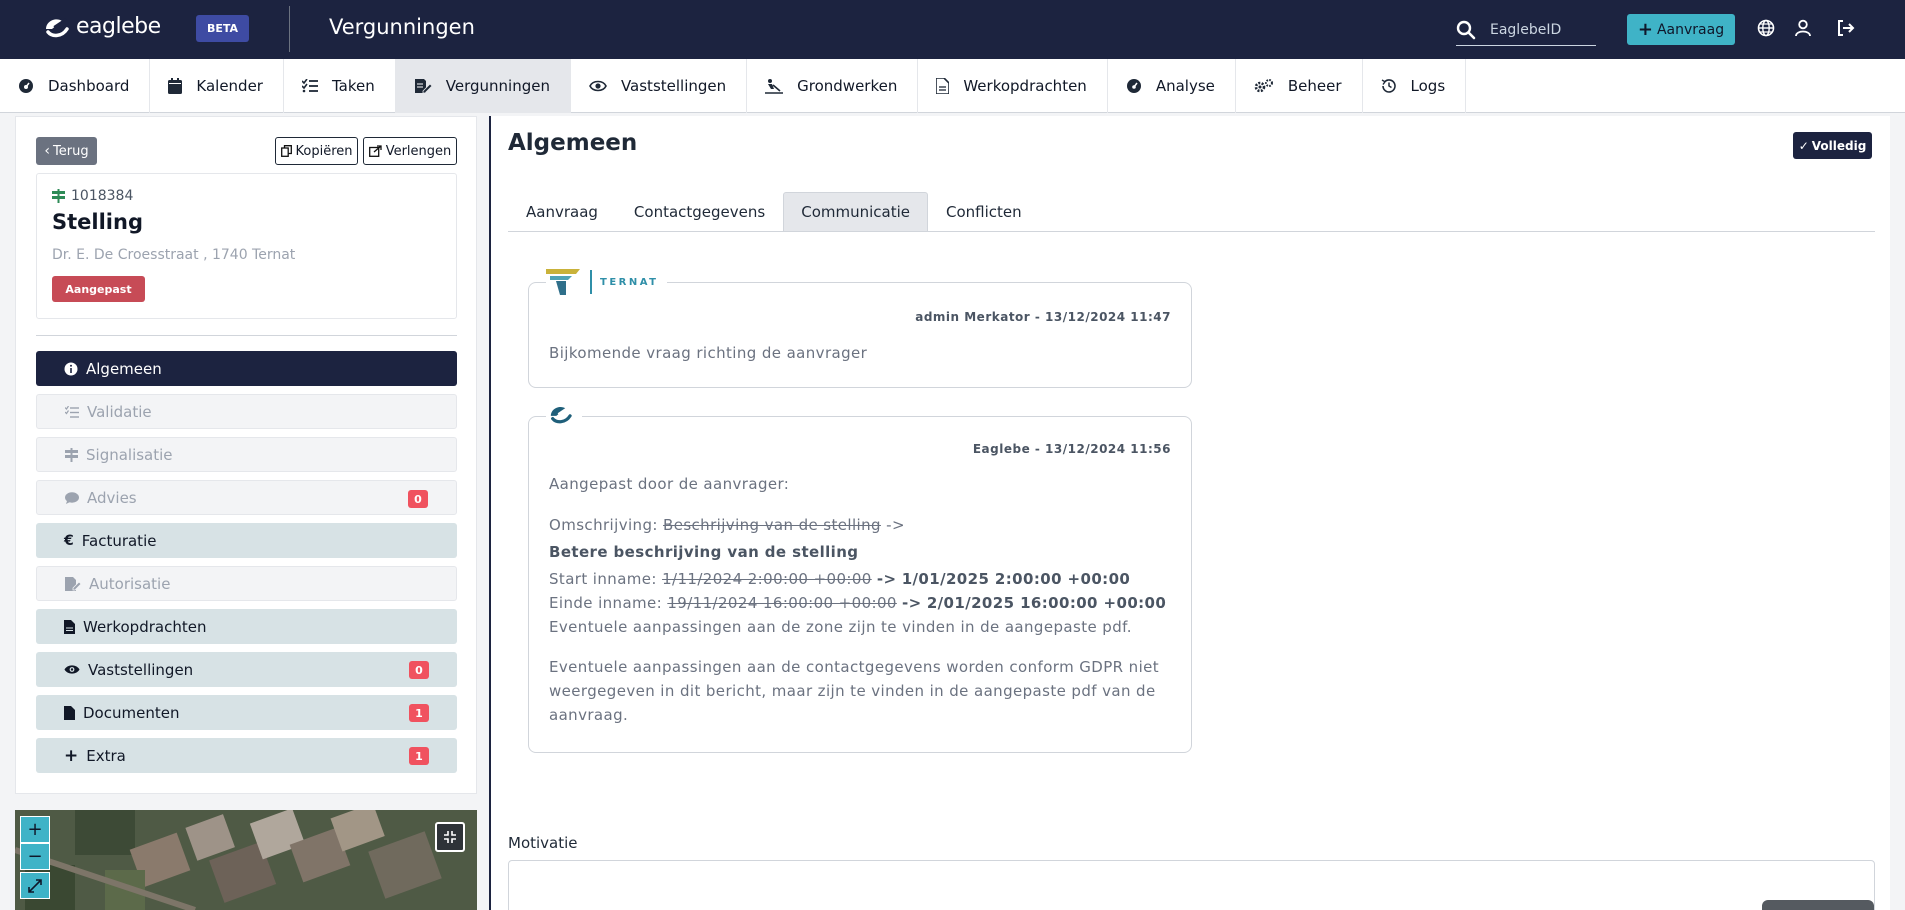 Image resolution: width=1905 pixels, height=910 pixels. Describe the element at coordinates (1299, 86) in the screenshot. I see `nav-beheer: Beheer` at that location.